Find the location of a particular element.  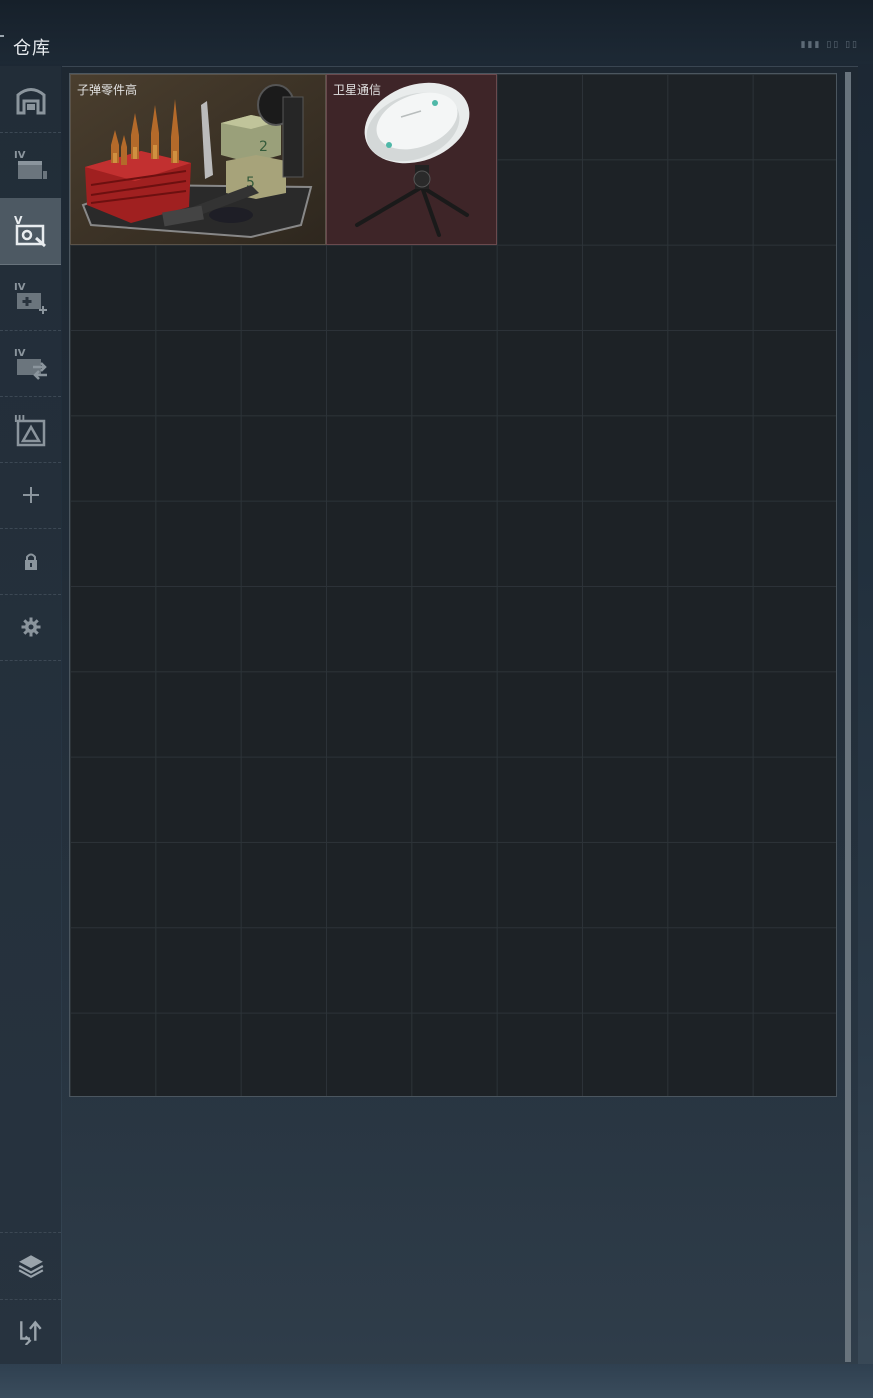

sidebar-lock-button is located at coordinates (30, 561).